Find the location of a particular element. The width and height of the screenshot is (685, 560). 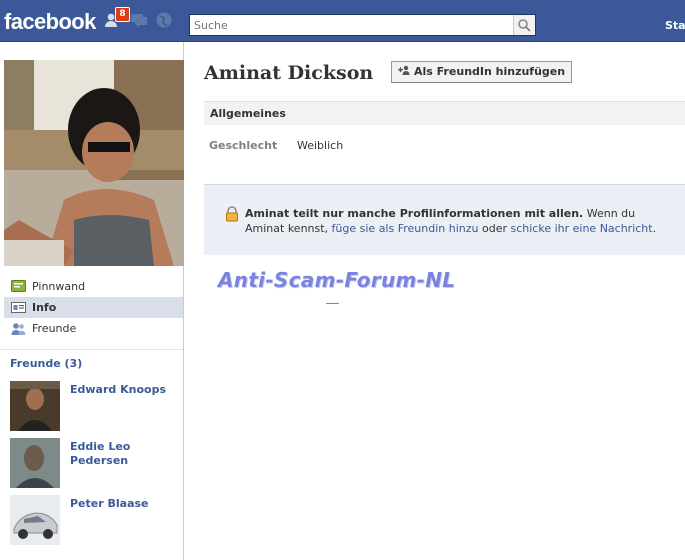

search-button is located at coordinates (524, 25).